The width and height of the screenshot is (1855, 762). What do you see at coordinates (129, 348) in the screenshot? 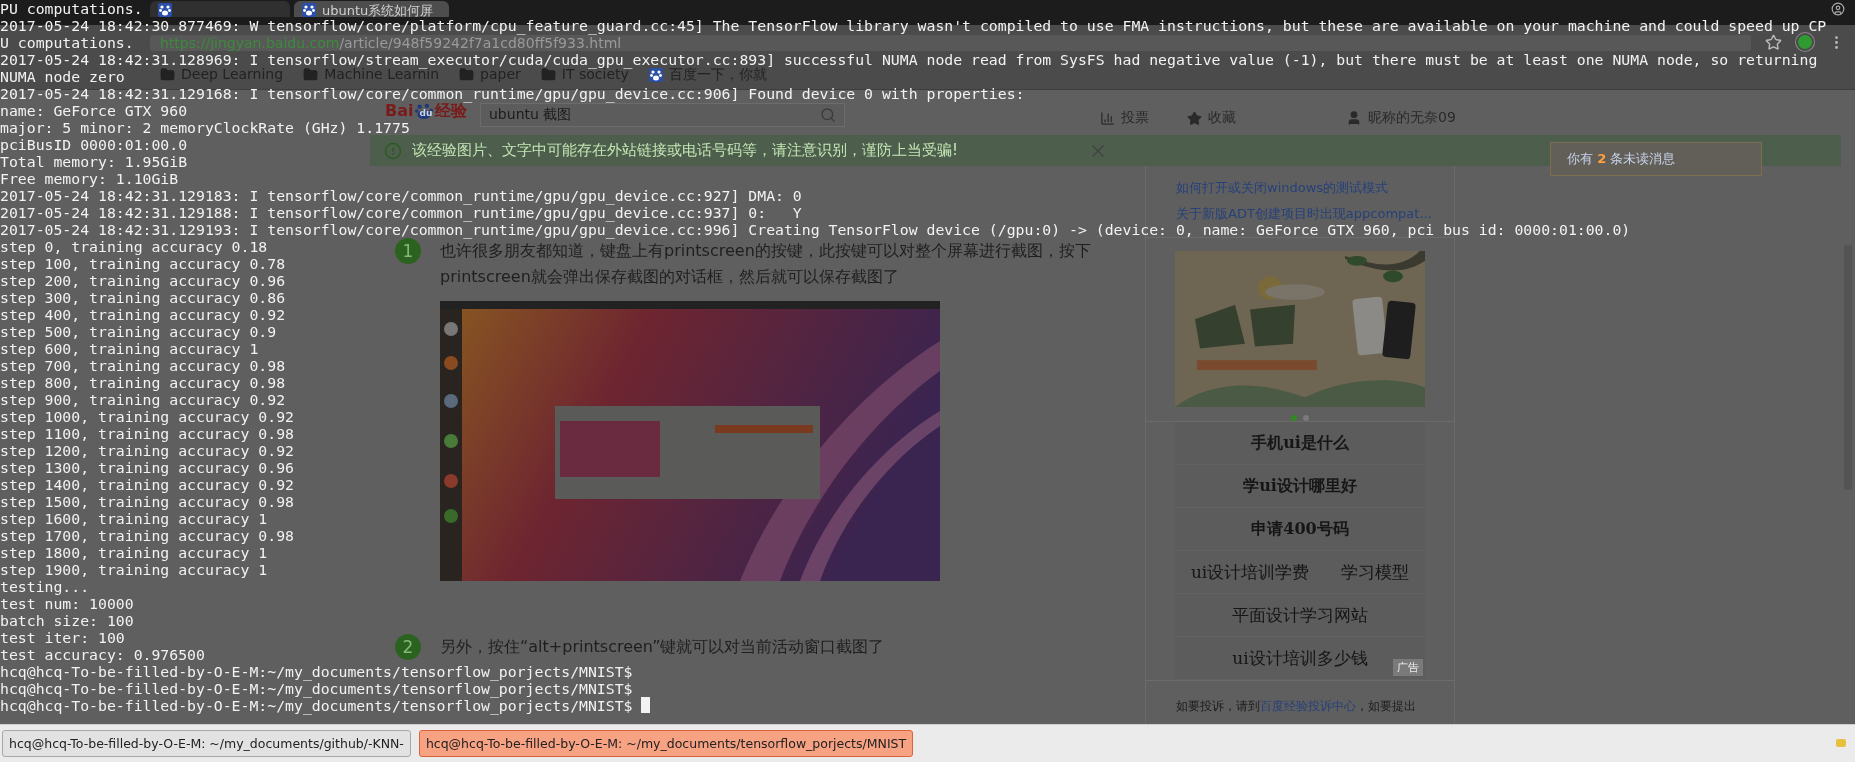
I see `terminal-line: step 600, training accuracy 1` at bounding box center [129, 348].